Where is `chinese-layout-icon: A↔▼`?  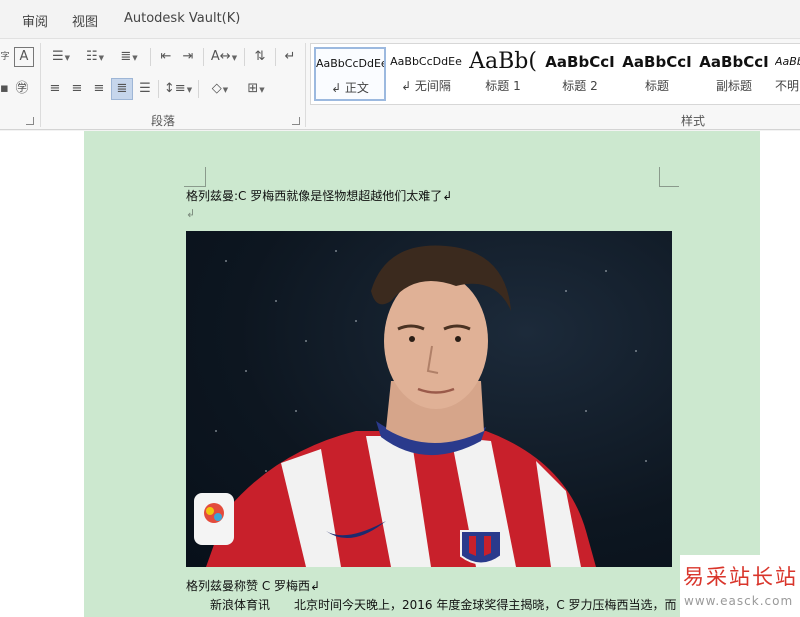
chinese-layout-icon: A↔▼ is located at coordinates (224, 57).